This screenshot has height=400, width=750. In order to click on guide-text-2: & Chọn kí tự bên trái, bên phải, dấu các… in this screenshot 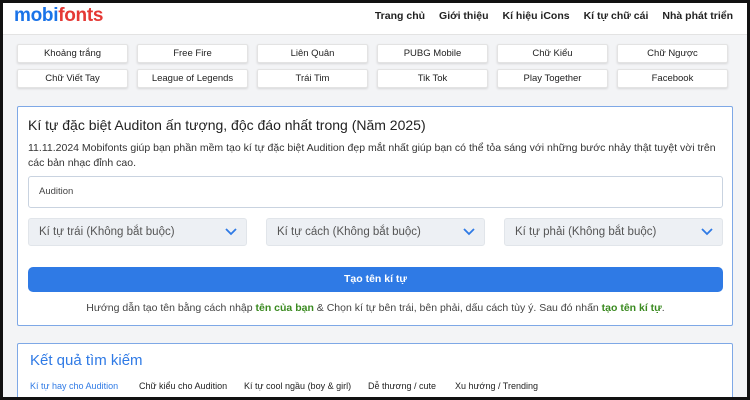, I will do `click(457, 308)`.